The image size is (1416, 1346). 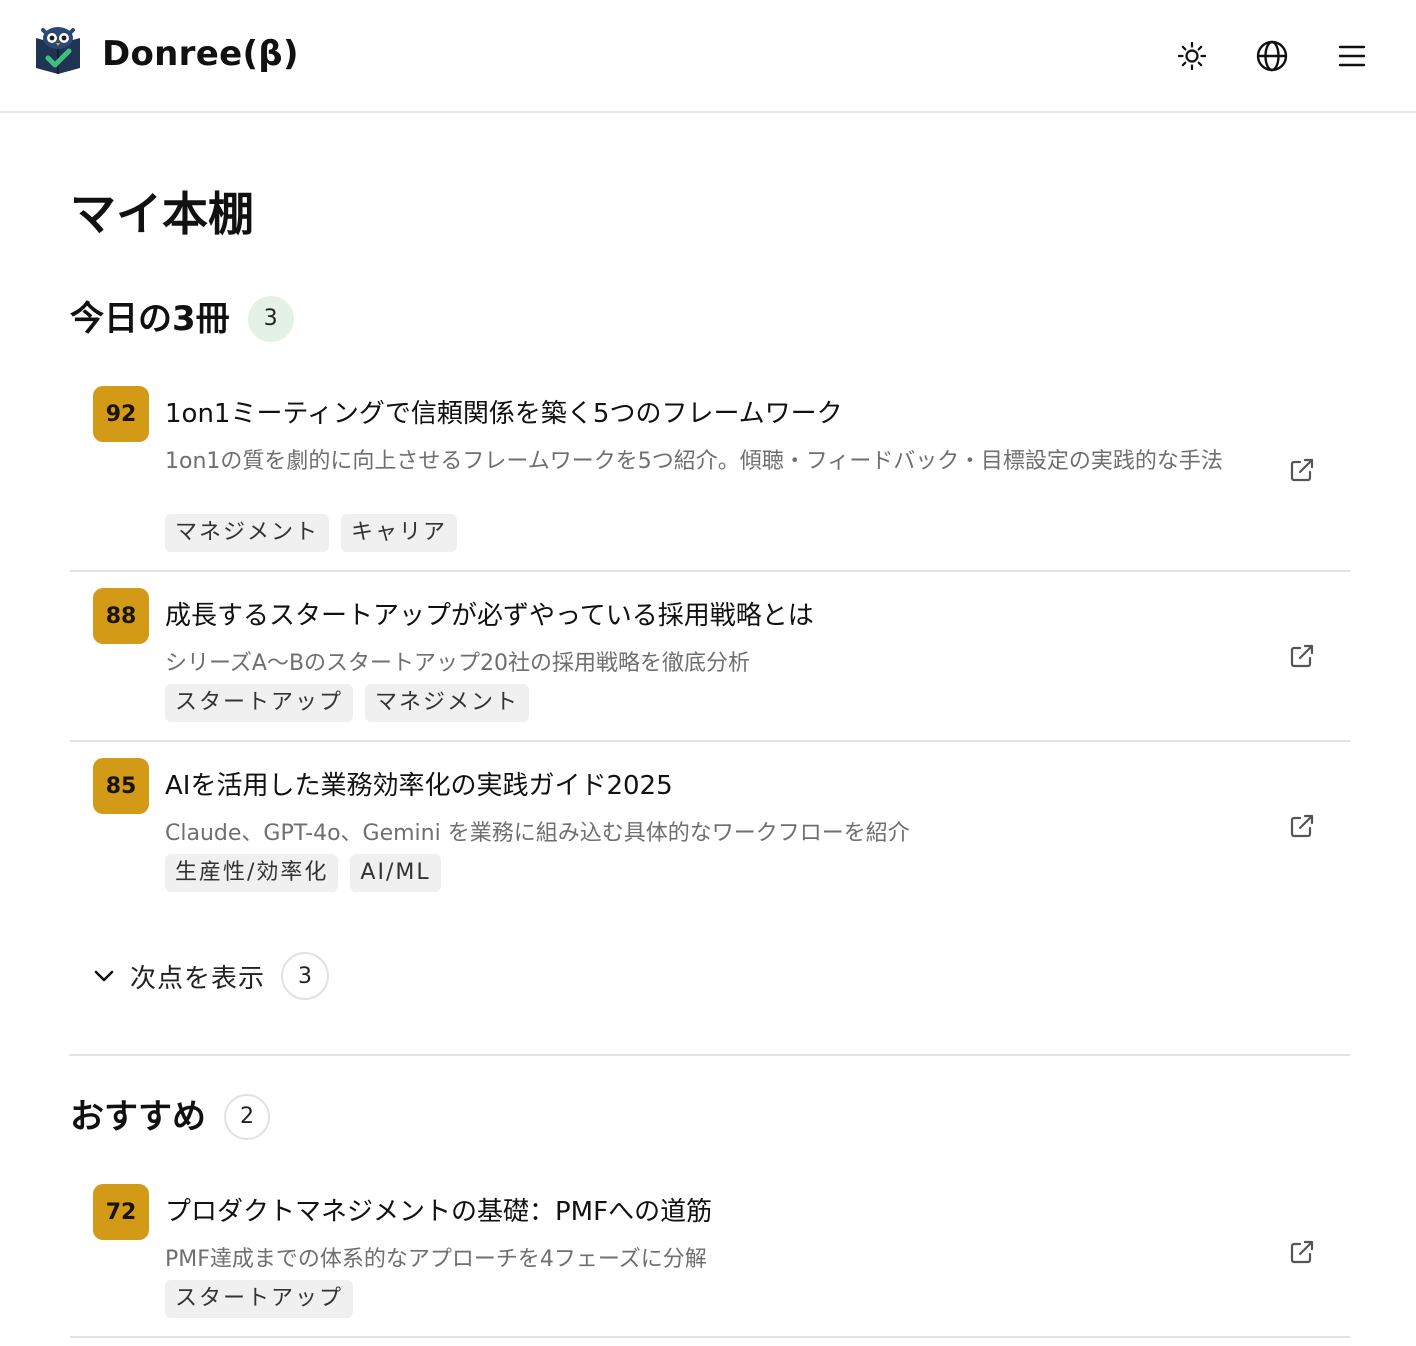 I want to click on score-badge: 85, so click(x=121, y=786).